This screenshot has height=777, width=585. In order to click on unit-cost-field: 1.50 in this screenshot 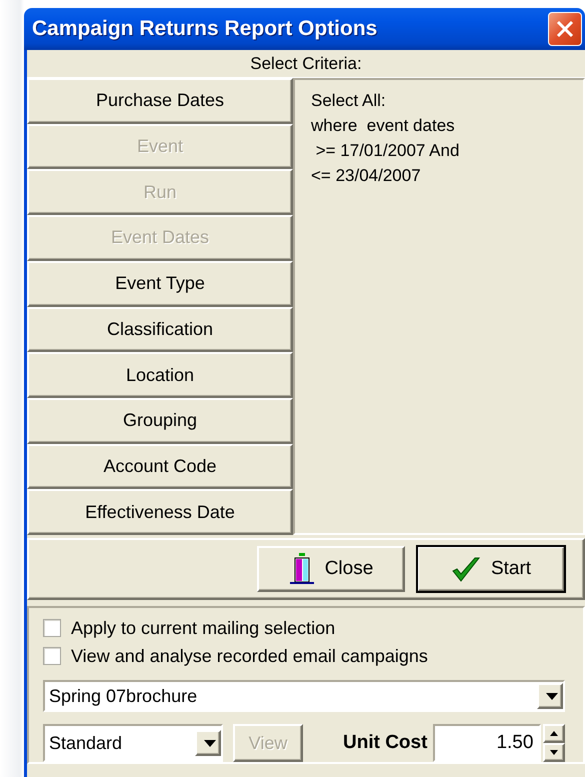, I will do `click(487, 743)`.